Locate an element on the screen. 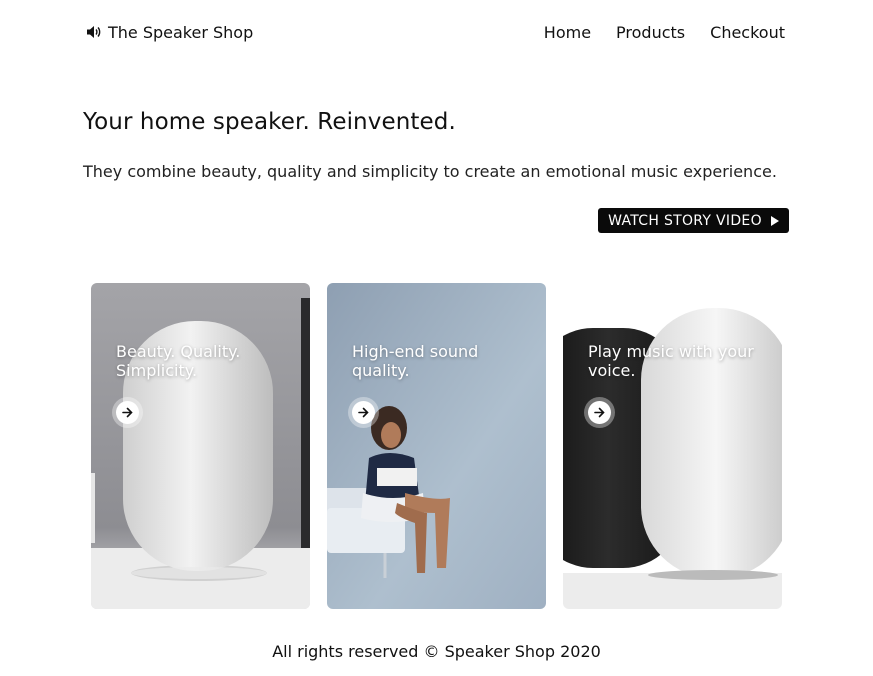 The height and width of the screenshot is (676, 873). brand: The Speaker Shop is located at coordinates (169, 32).